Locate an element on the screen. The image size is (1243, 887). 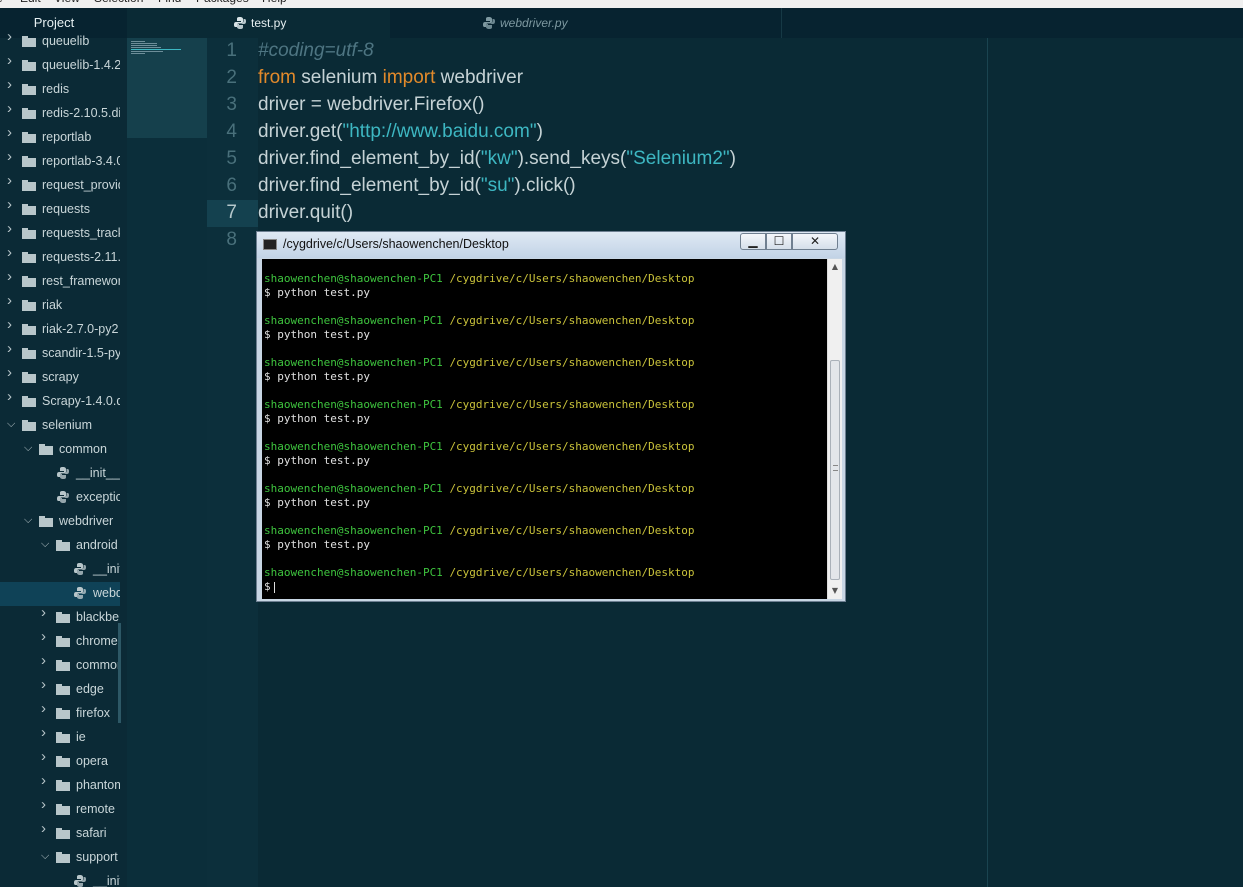
tree-folder-item: › queuelib-1.4.2 is located at coordinates (60, 66).